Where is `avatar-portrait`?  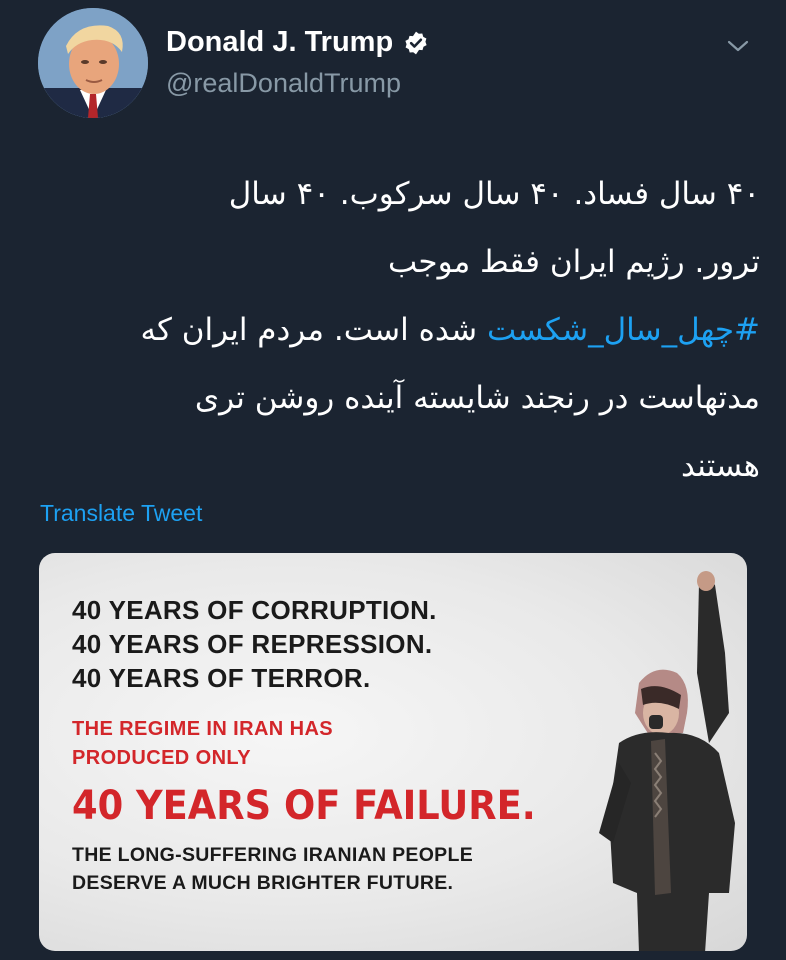 avatar-portrait is located at coordinates (93, 63).